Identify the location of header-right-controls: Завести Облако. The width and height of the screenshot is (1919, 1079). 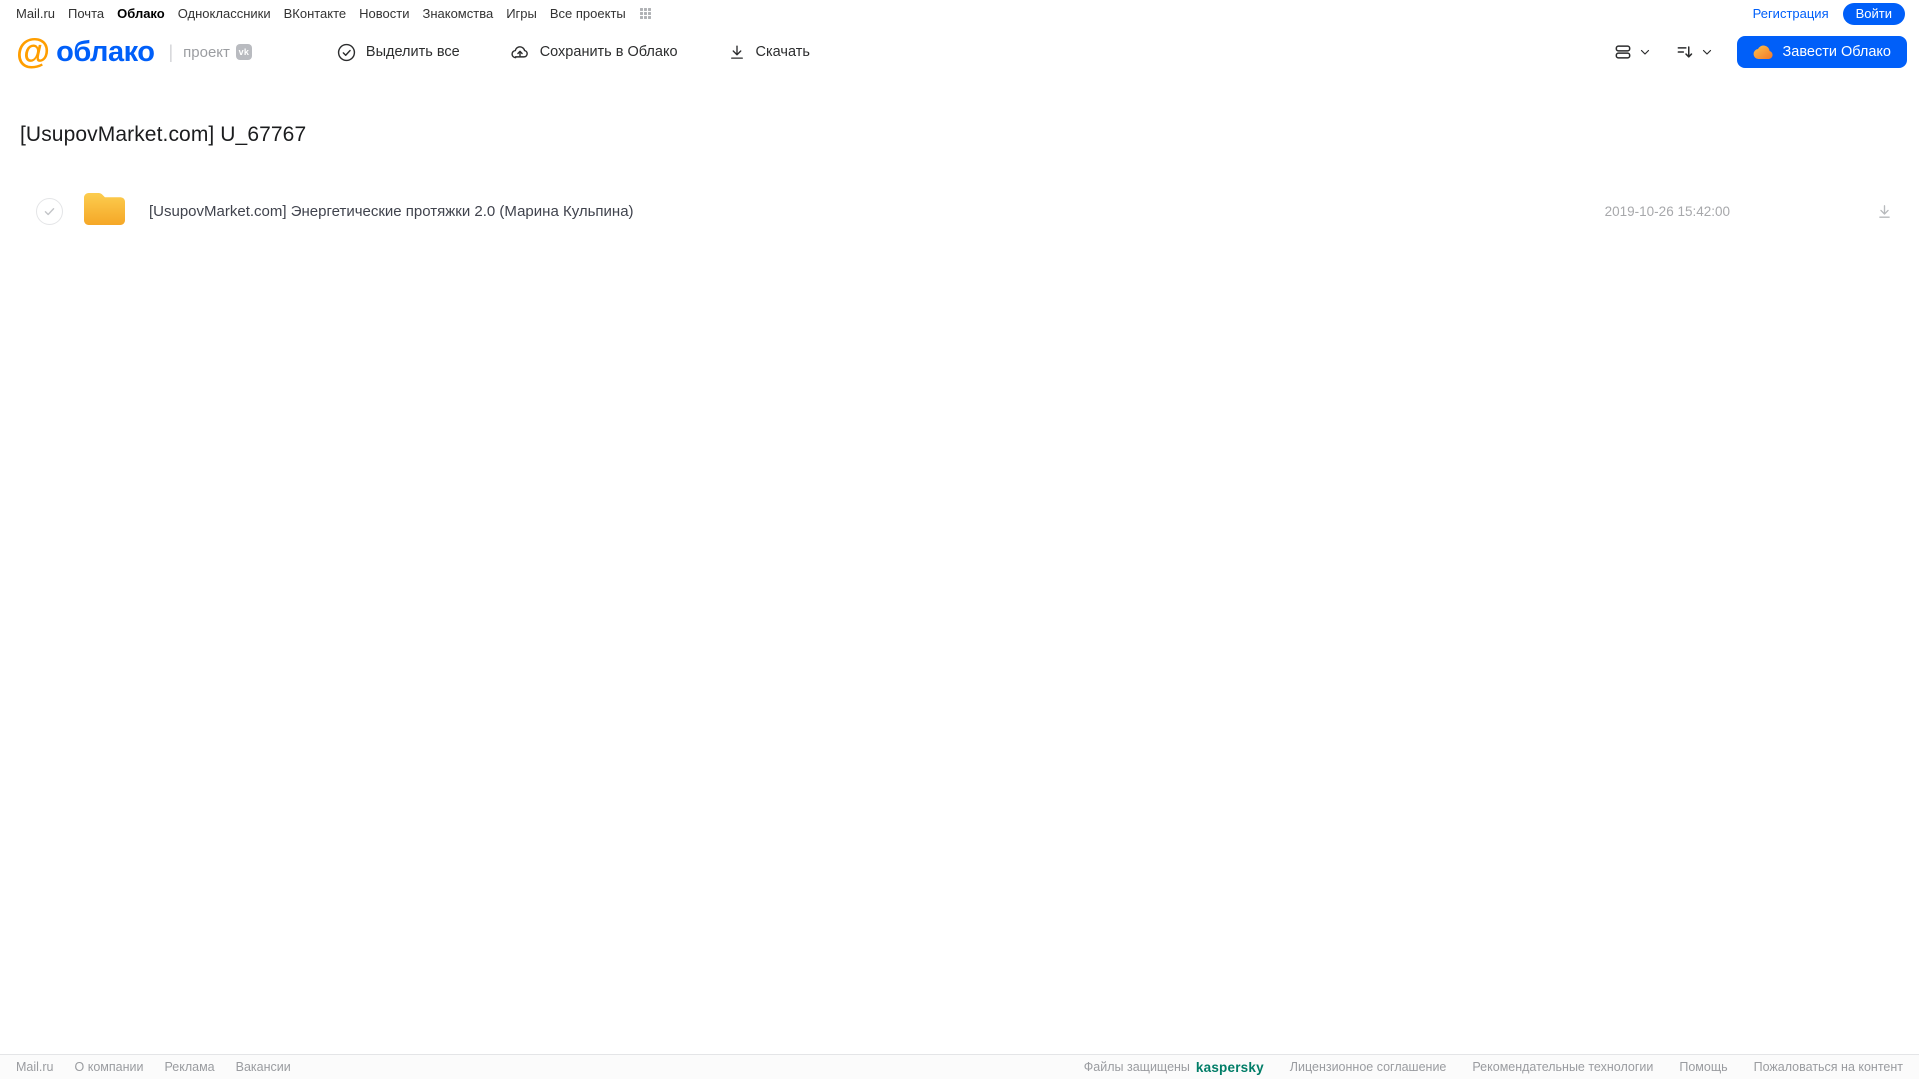
(1760, 52).